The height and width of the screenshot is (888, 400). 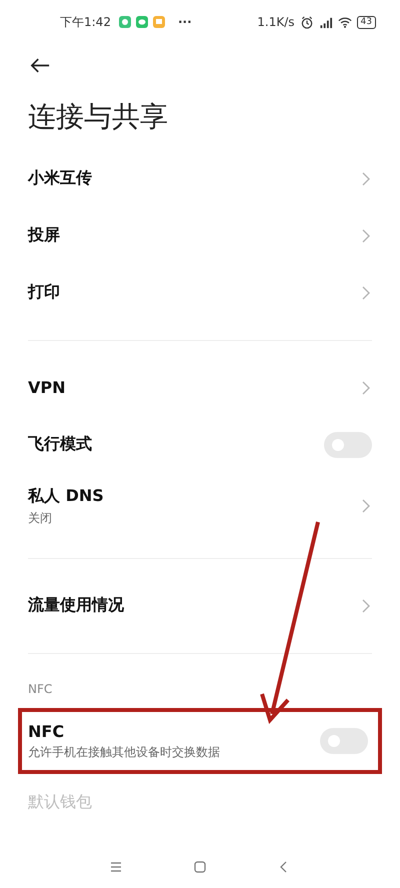 I want to click on section-header: NFC, so click(x=40, y=689).